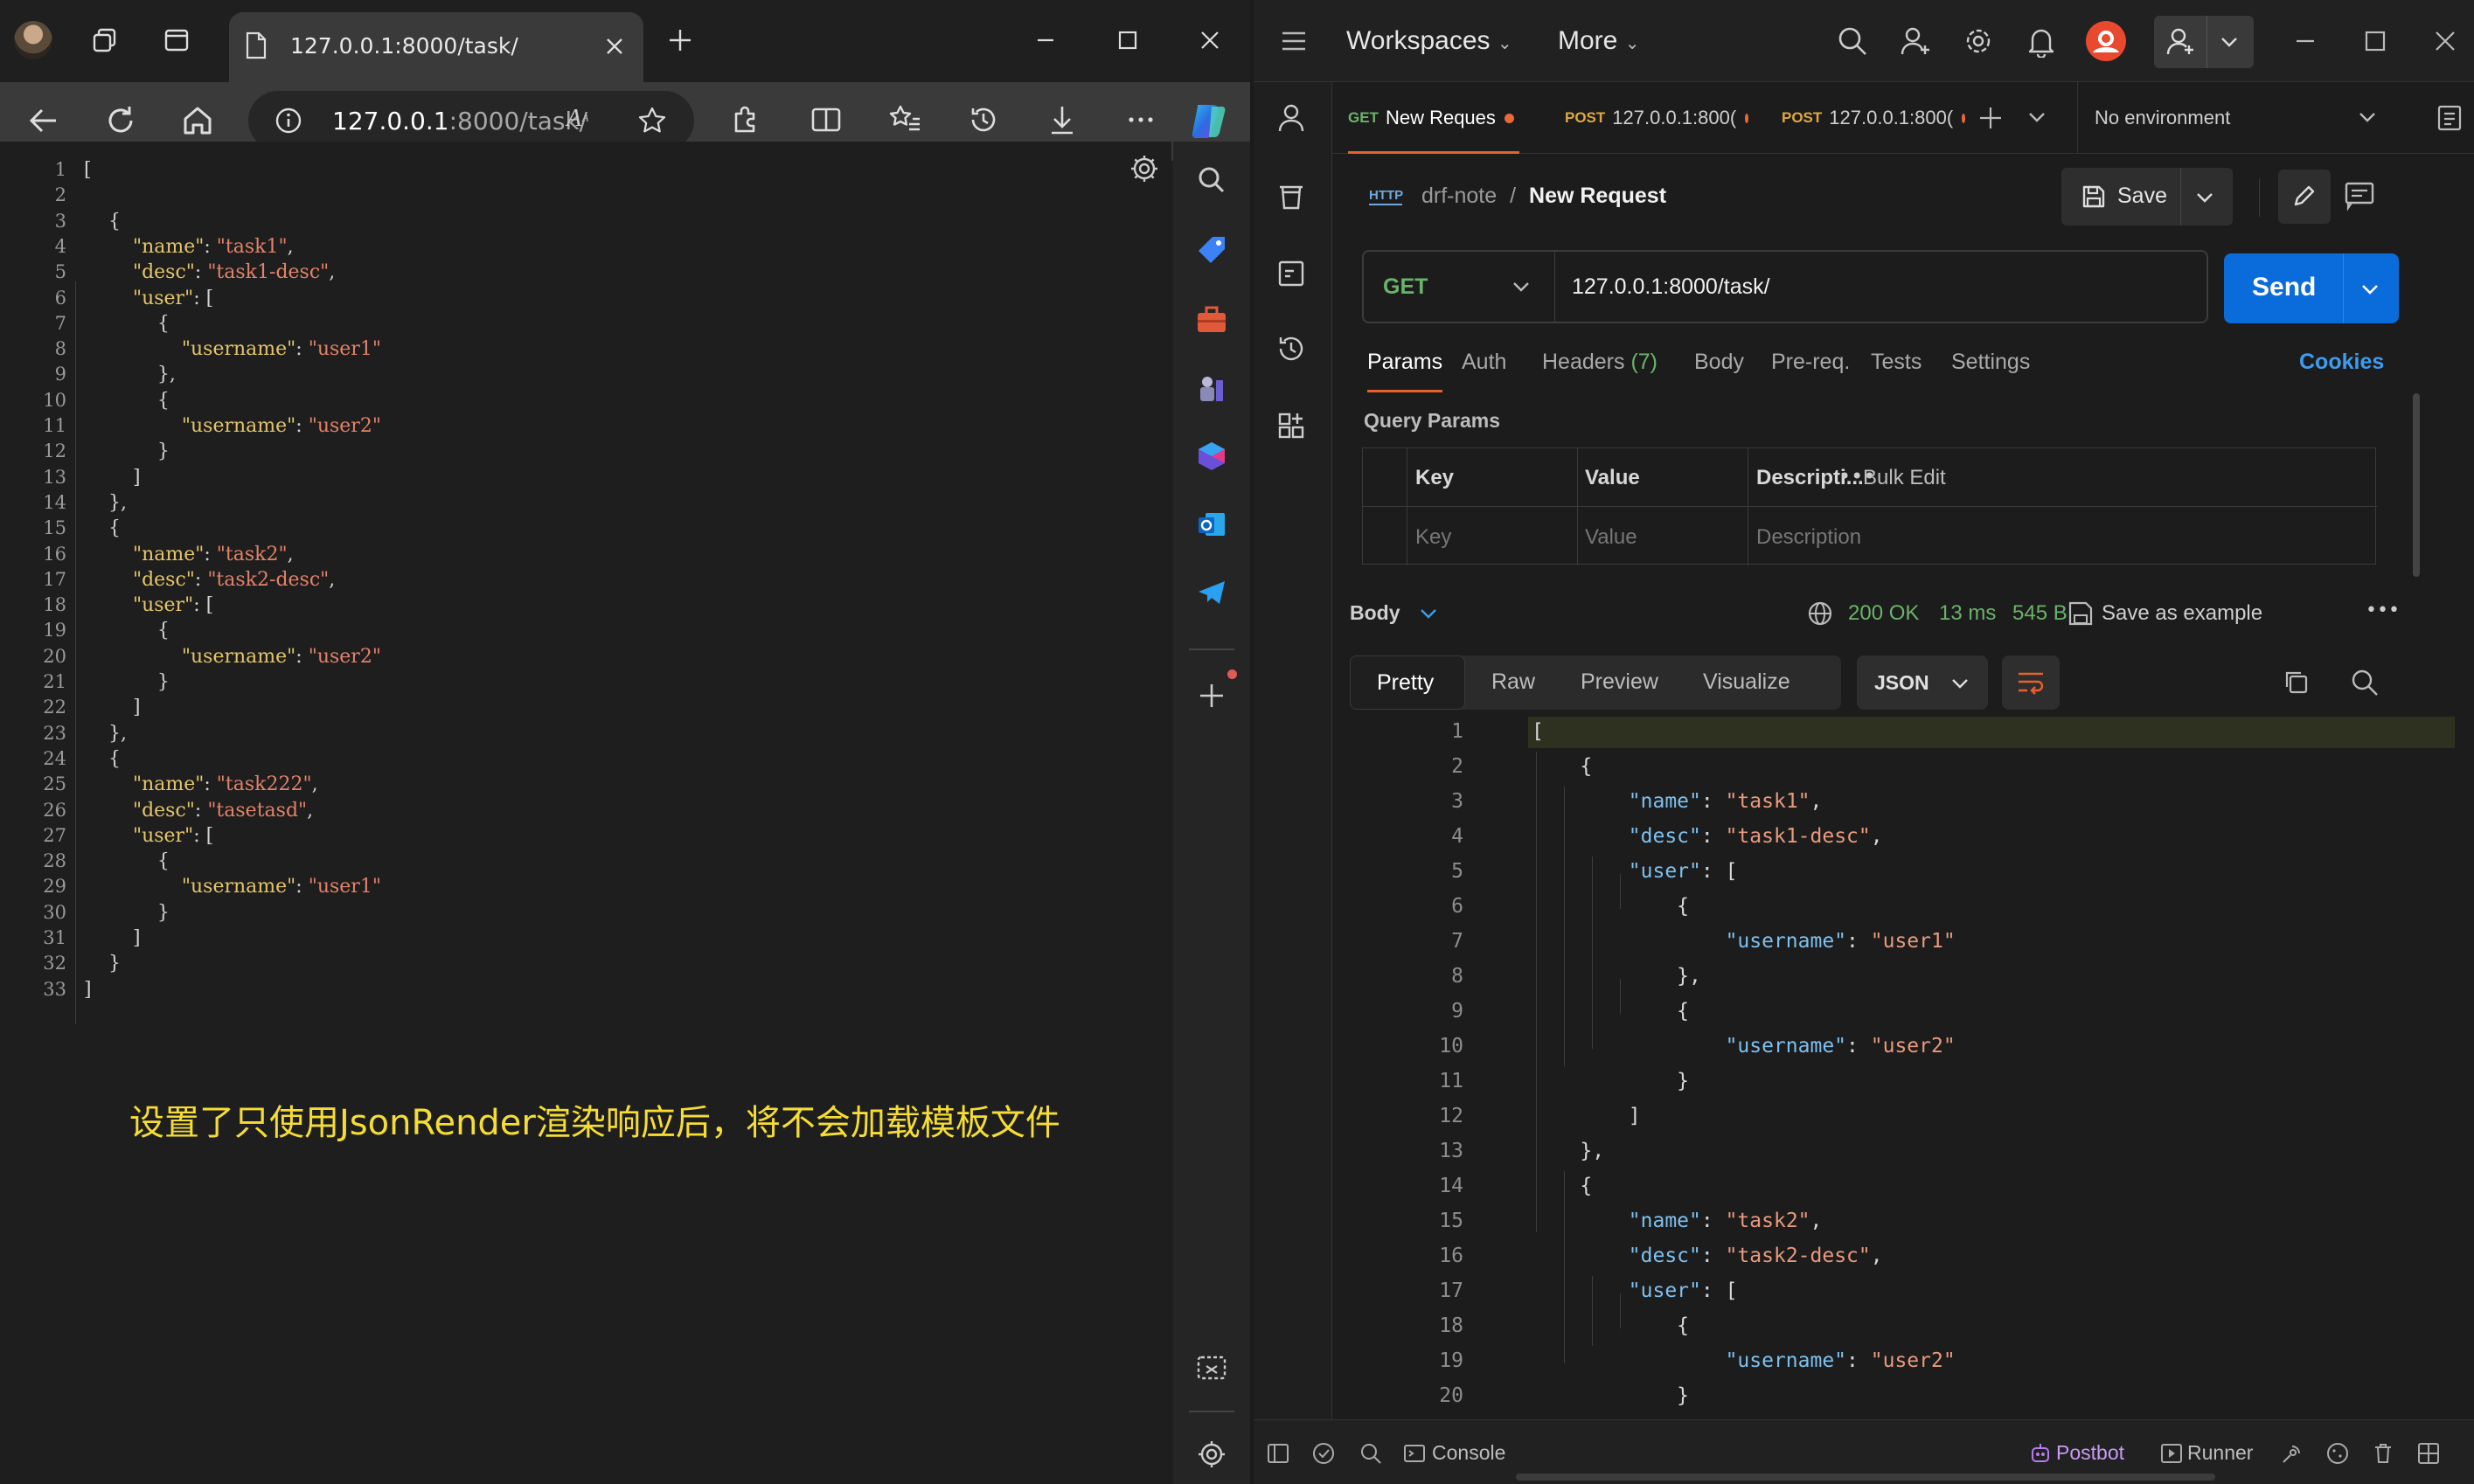 The image size is (2474, 1484). Describe the element at coordinates (1468, 1453) in the screenshot. I see `console-button: Console` at that location.